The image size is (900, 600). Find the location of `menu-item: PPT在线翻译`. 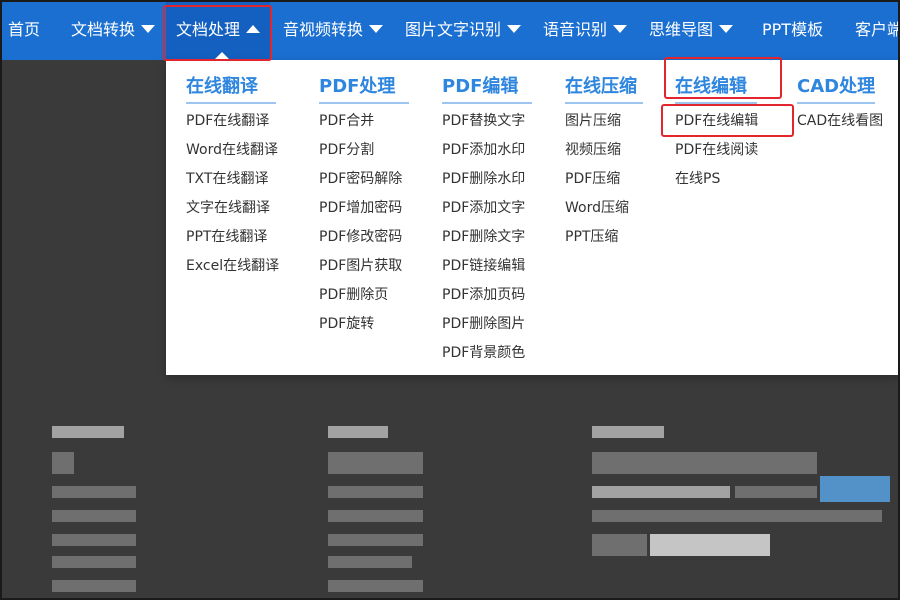

menu-item: PPT在线翻译 is located at coordinates (226, 236).